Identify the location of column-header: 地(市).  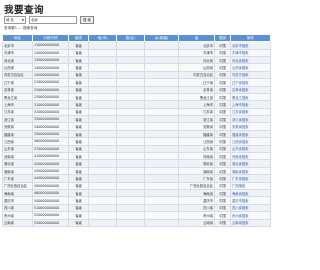
(102, 38).